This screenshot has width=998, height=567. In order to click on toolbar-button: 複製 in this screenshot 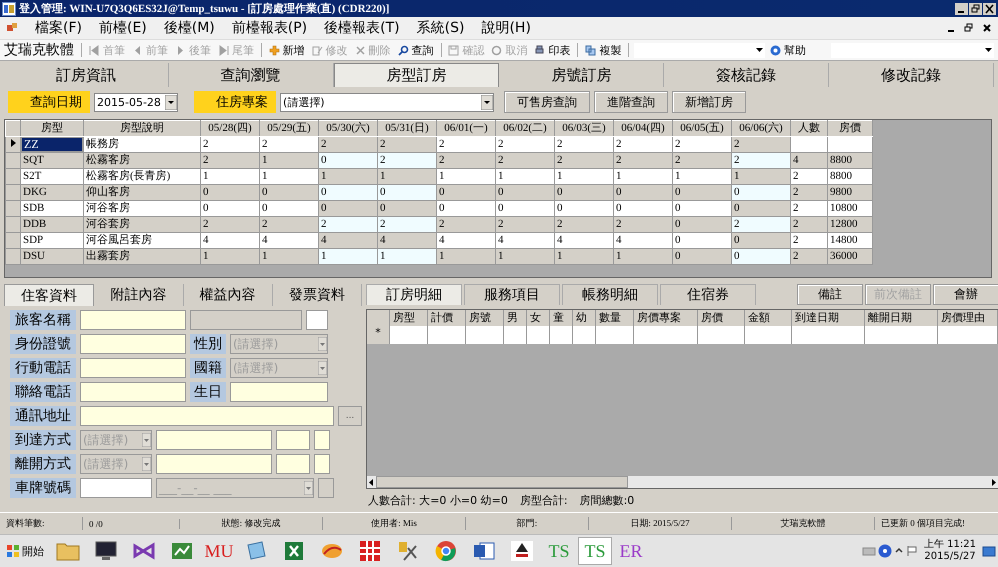, I will do `click(603, 50)`.